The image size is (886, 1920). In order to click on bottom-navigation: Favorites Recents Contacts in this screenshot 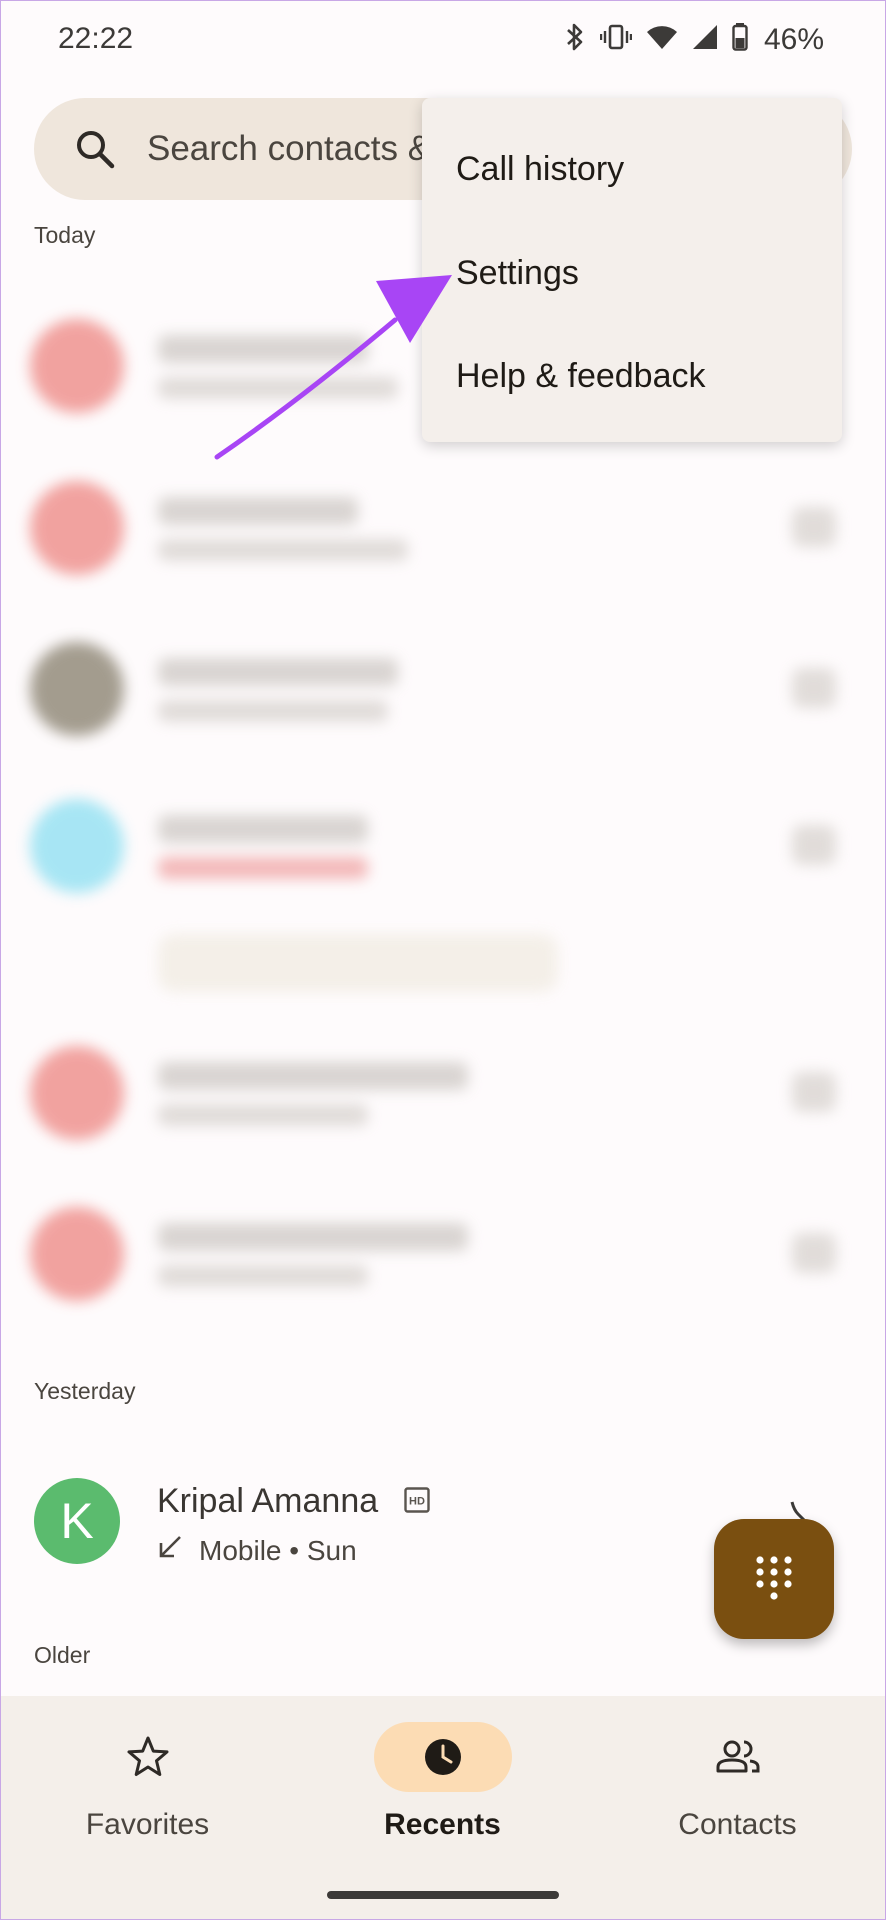, I will do `click(443, 1808)`.